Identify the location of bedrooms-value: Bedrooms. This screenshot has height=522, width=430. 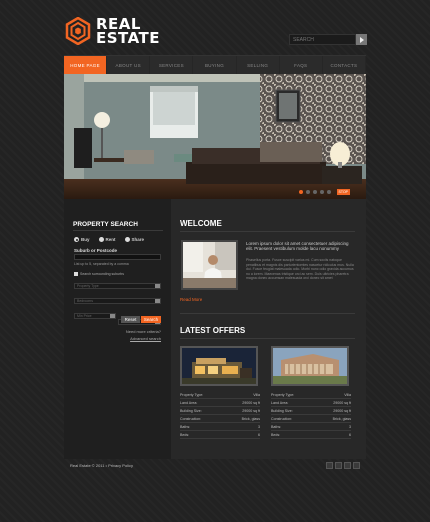
(85, 301).